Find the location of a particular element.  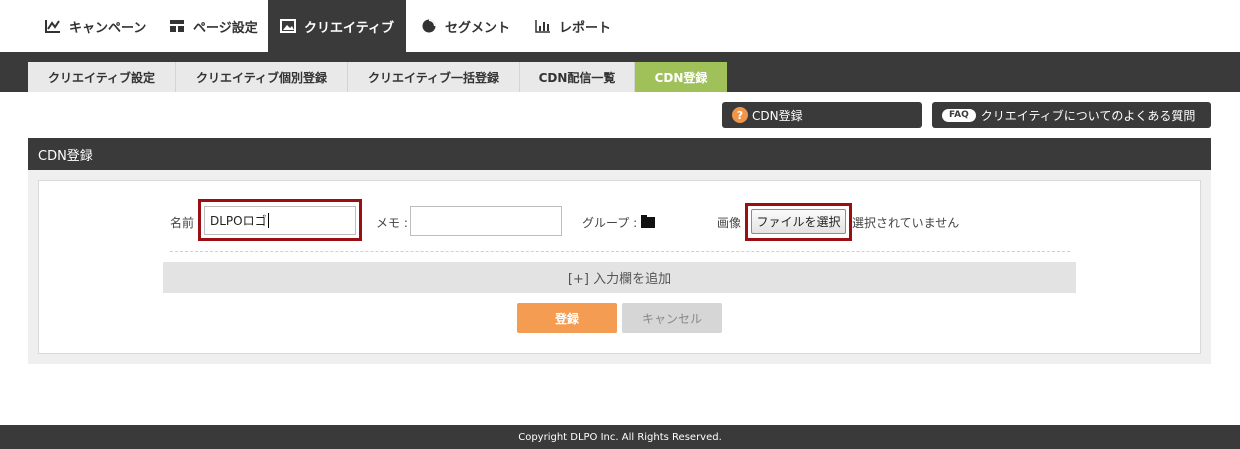

subtab-creative-bulk-label: クリエイティブ一括登録 is located at coordinates (433, 77).